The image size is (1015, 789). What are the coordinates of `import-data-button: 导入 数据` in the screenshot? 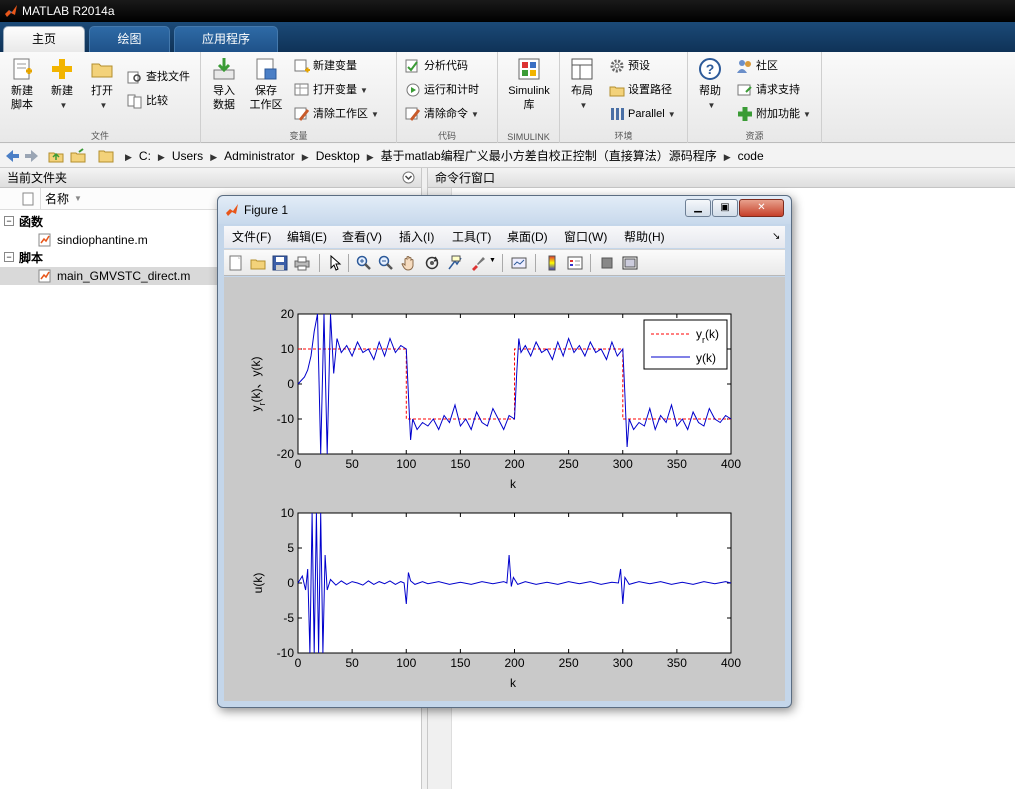 It's located at (224, 84).